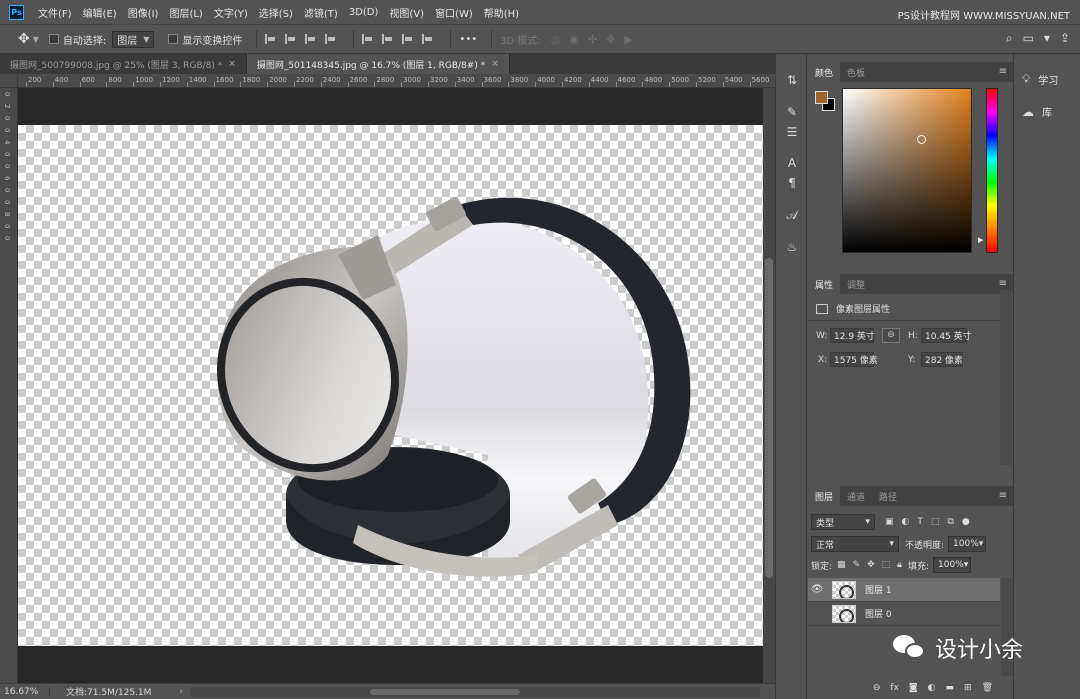 This screenshot has width=1080, height=699. What do you see at coordinates (932, 688) in the screenshot?
I see `adjustment-layer-icon: ◐` at bounding box center [932, 688].